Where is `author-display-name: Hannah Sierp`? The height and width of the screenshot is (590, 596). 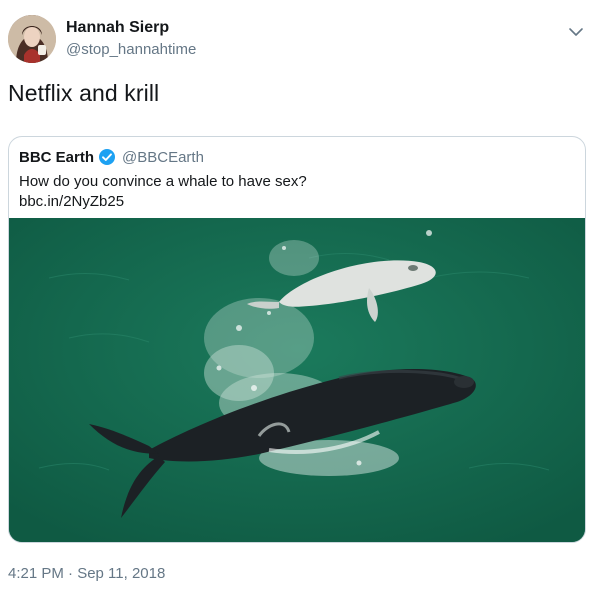
author-display-name: Hannah Sierp is located at coordinates (117, 28).